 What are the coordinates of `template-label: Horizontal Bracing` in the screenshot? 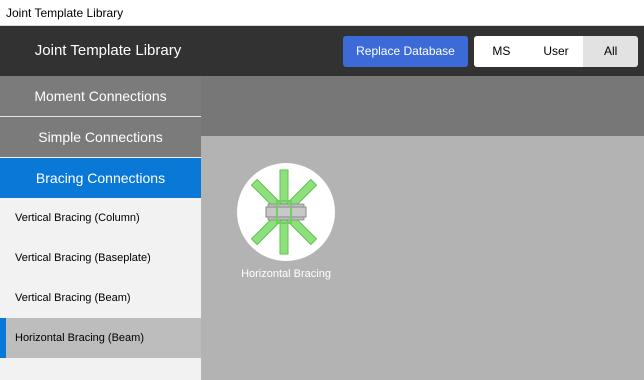 It's located at (286, 274).